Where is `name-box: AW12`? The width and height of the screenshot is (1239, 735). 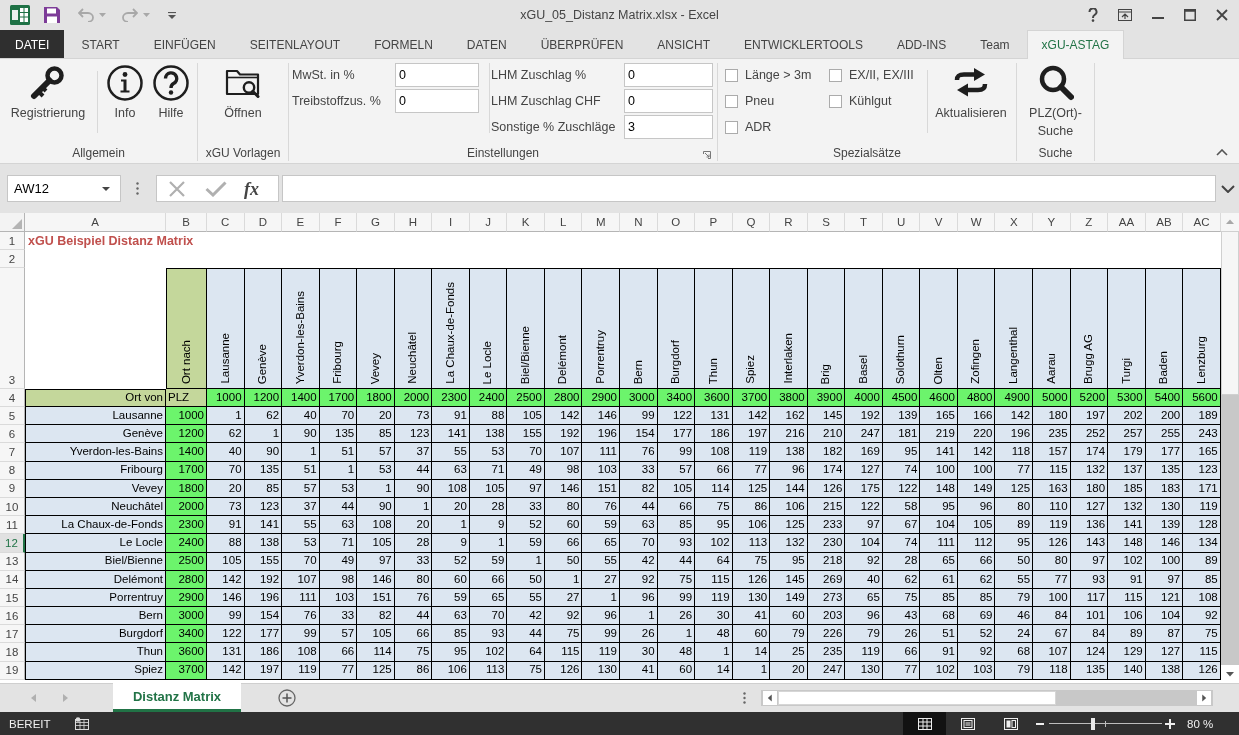 name-box: AW12 is located at coordinates (64, 188).